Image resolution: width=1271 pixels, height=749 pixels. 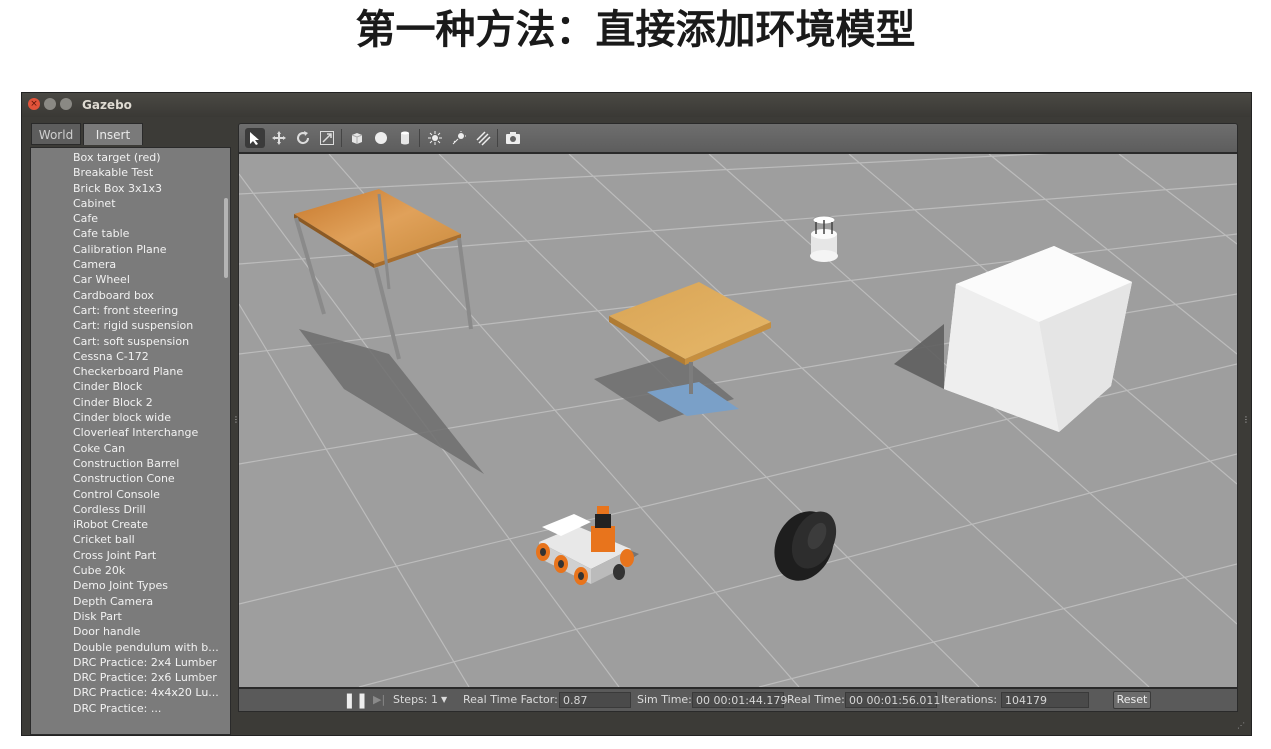 What do you see at coordinates (146, 509) in the screenshot?
I see `model-list-item: Cordless Drill` at bounding box center [146, 509].